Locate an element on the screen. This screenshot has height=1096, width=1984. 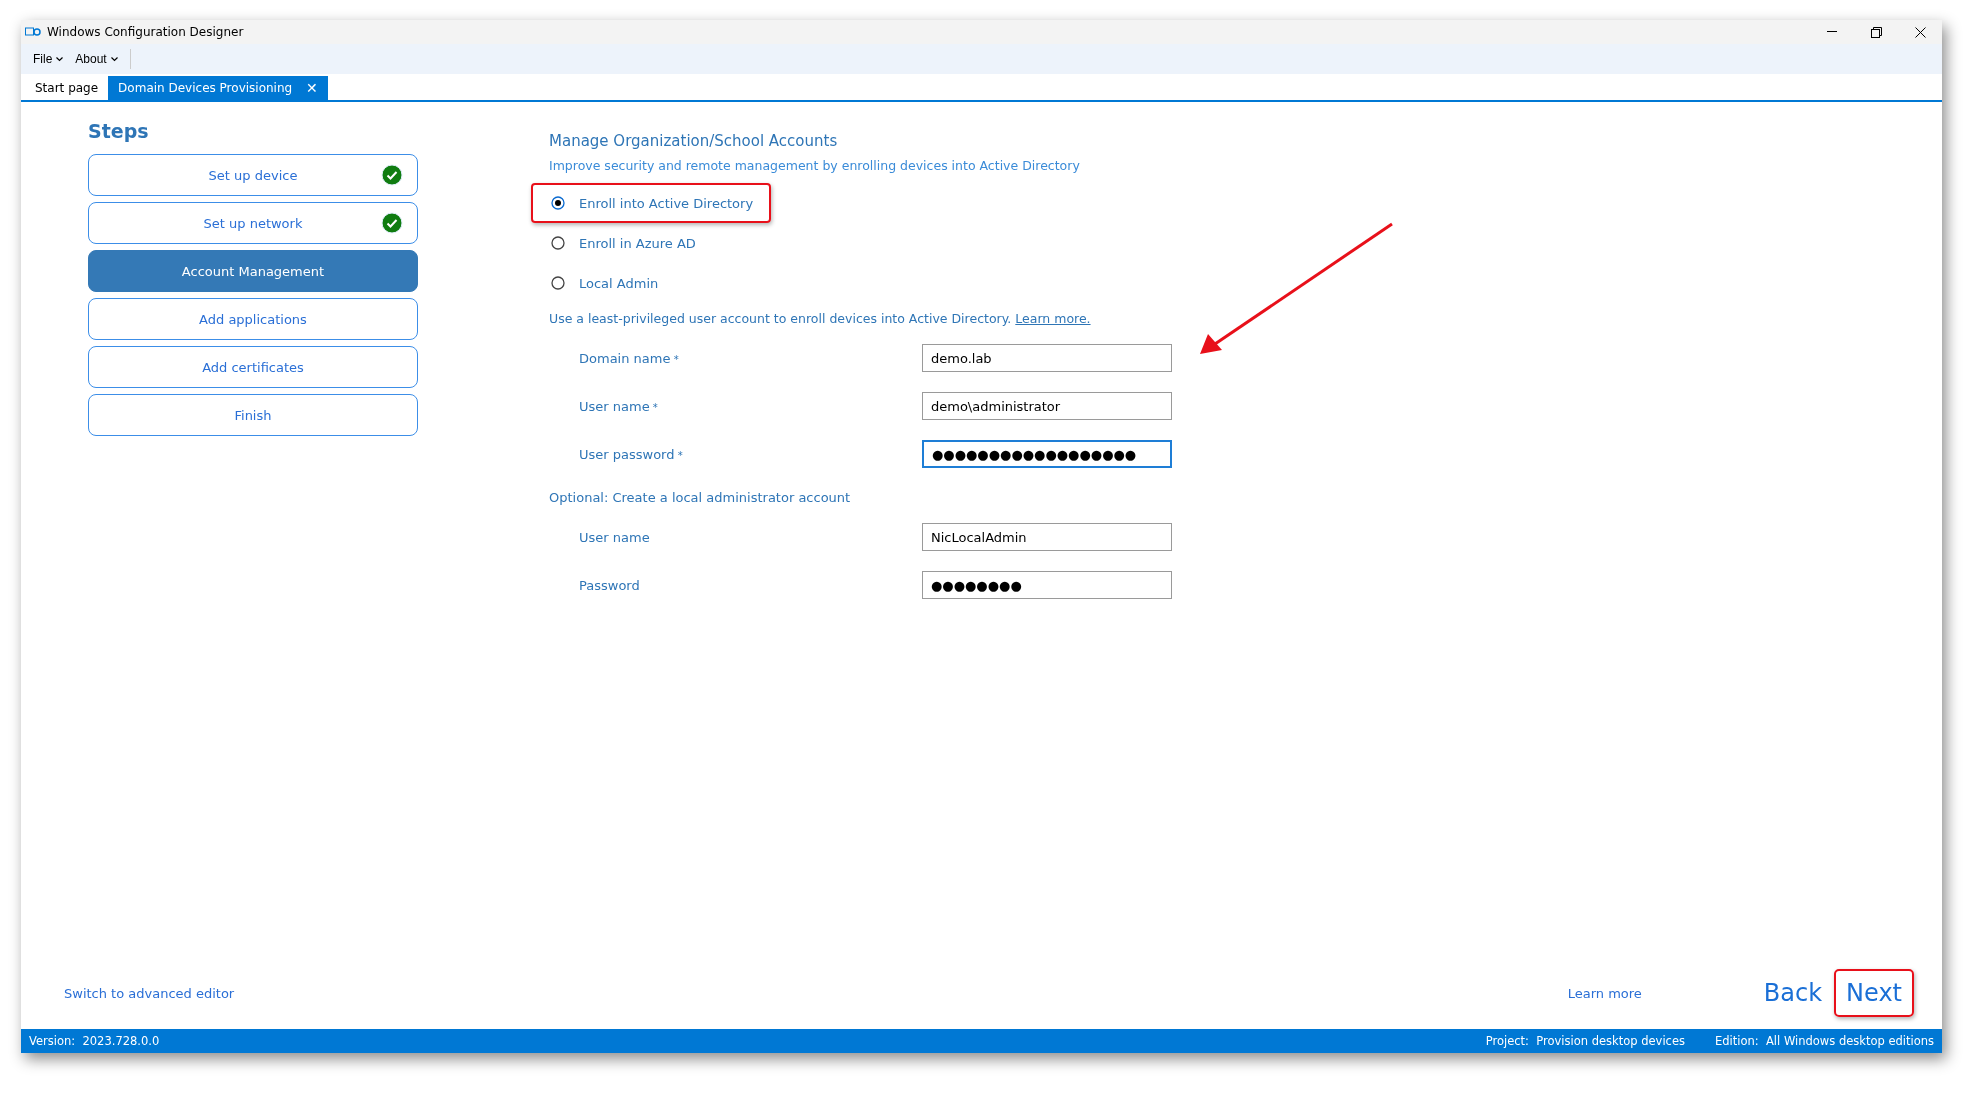
field-label: User password * is located at coordinates (631, 454).